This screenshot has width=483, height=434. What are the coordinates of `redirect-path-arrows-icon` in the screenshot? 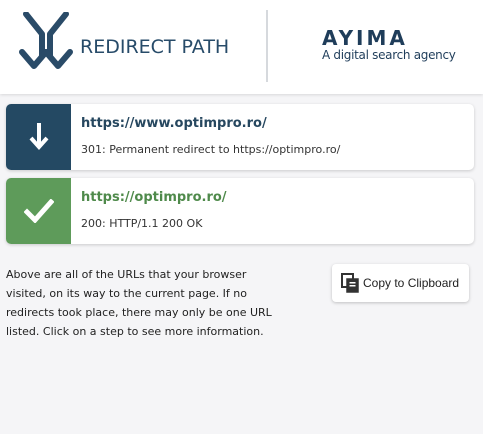 It's located at (46, 40).